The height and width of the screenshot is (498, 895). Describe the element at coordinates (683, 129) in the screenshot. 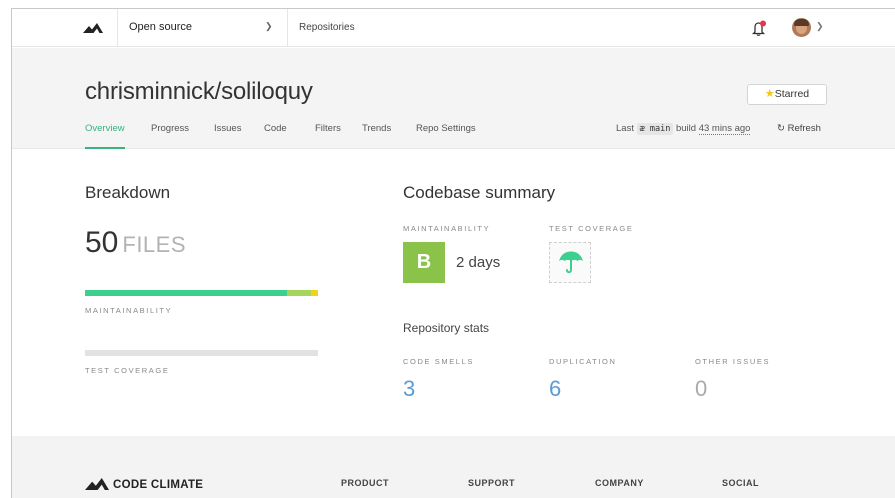

I see `last-build-info: Last ᴂ main build 43 mins ago` at that location.